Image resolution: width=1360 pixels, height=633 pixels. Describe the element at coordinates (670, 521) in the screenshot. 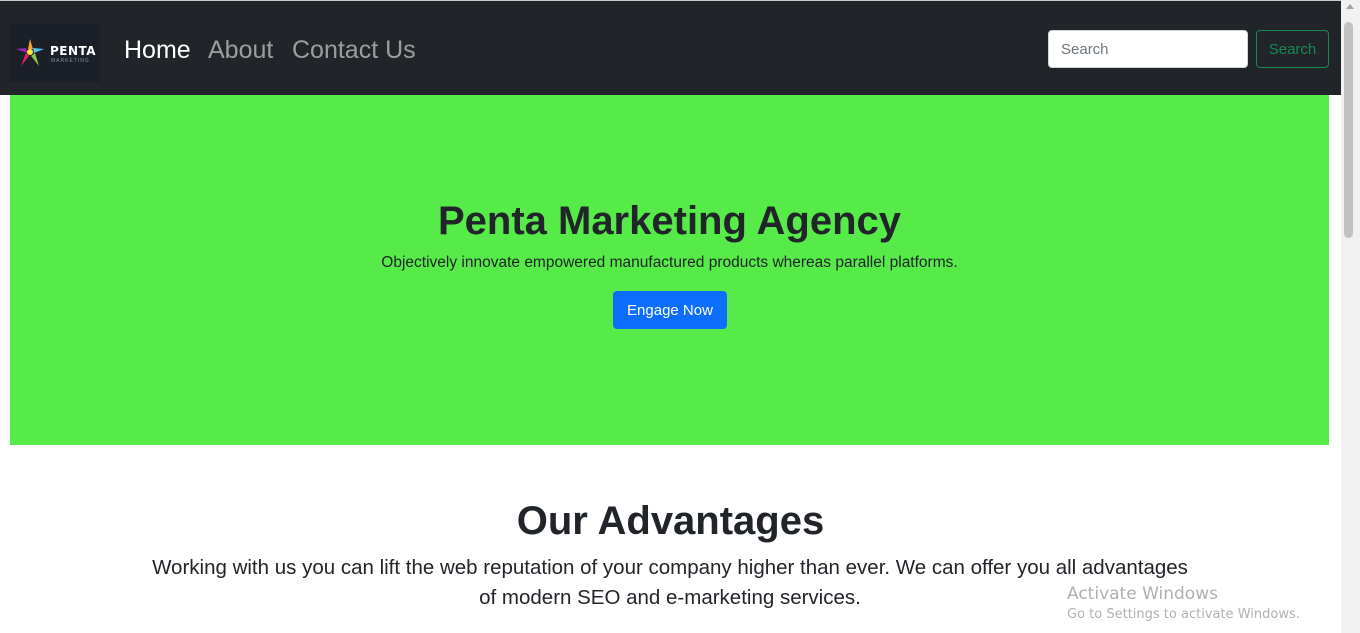

I see `advantages-title: Our Advantages` at that location.